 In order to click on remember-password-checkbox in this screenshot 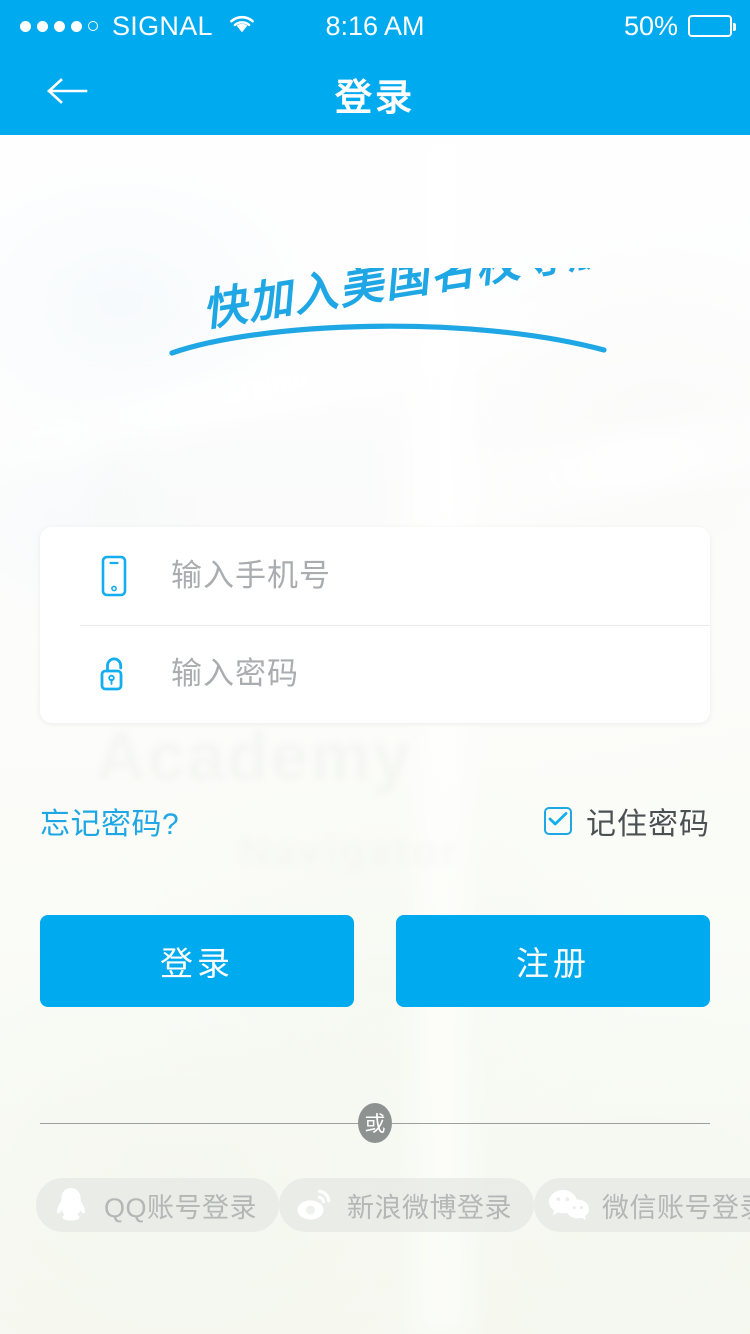, I will do `click(558, 821)`.